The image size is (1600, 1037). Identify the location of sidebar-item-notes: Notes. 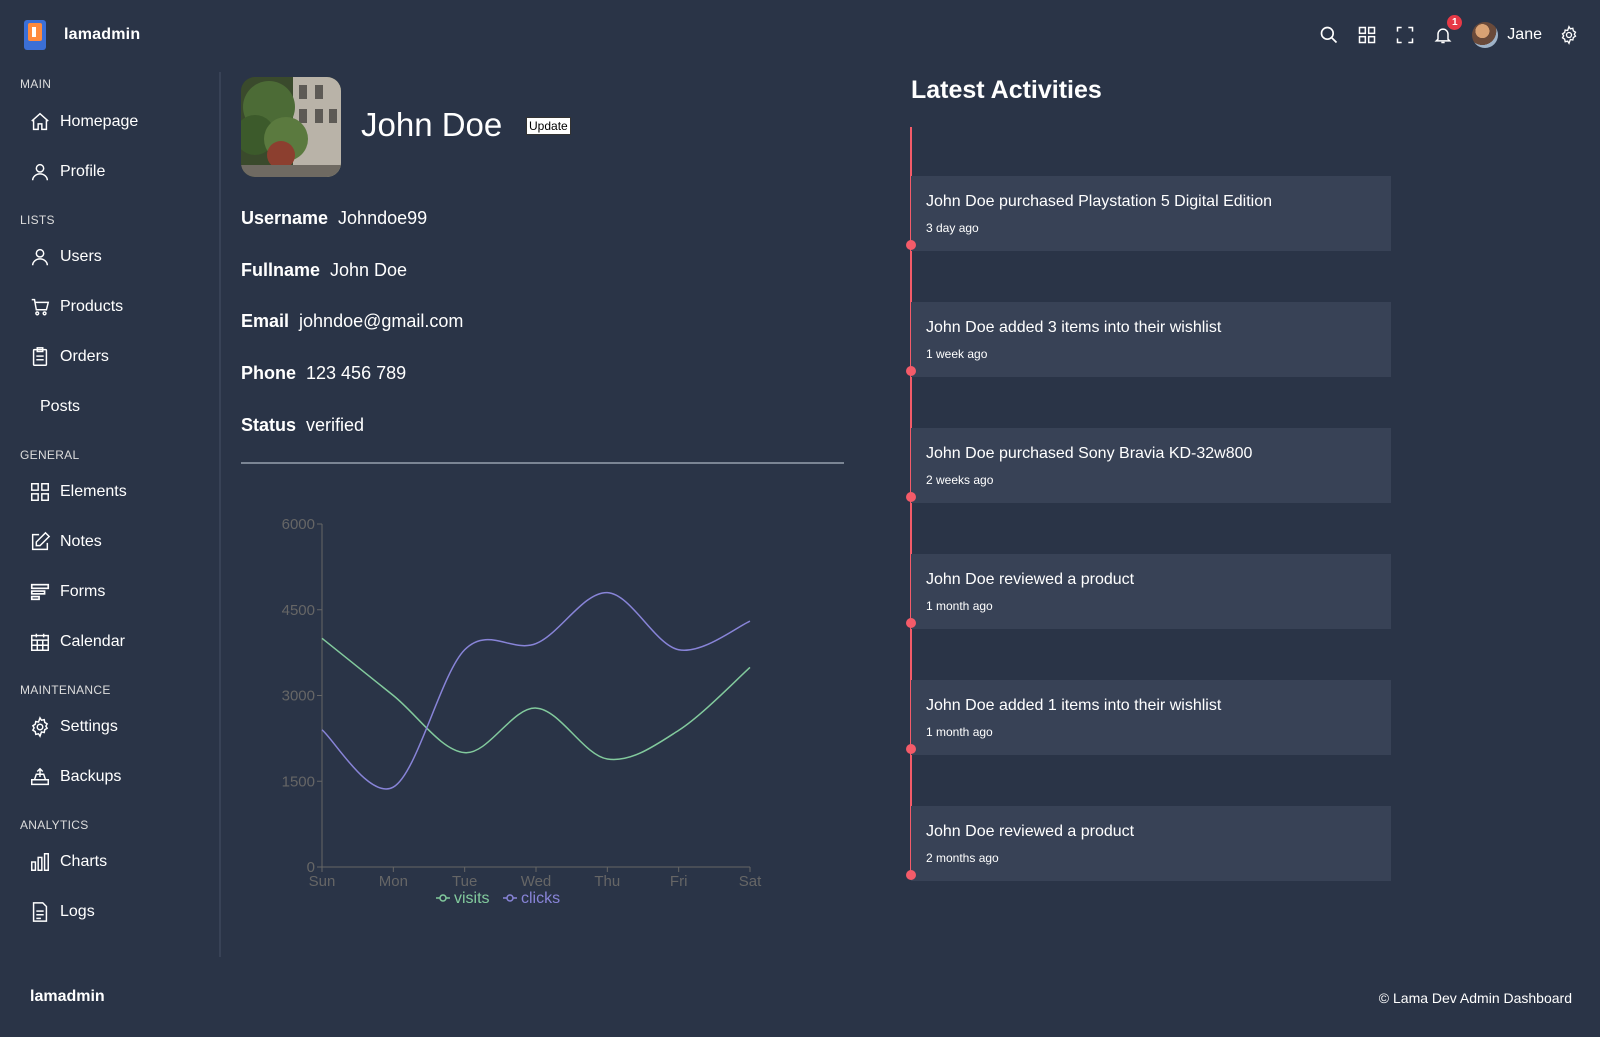
(65, 542).